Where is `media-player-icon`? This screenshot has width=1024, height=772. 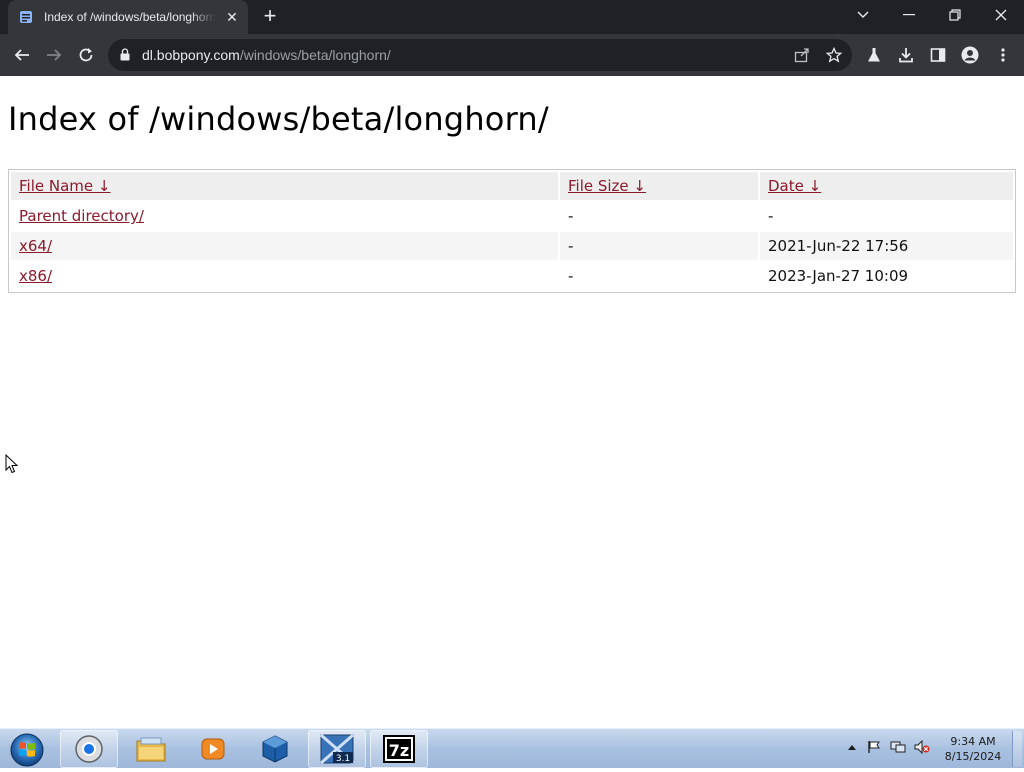
media-player-icon is located at coordinates (213, 749).